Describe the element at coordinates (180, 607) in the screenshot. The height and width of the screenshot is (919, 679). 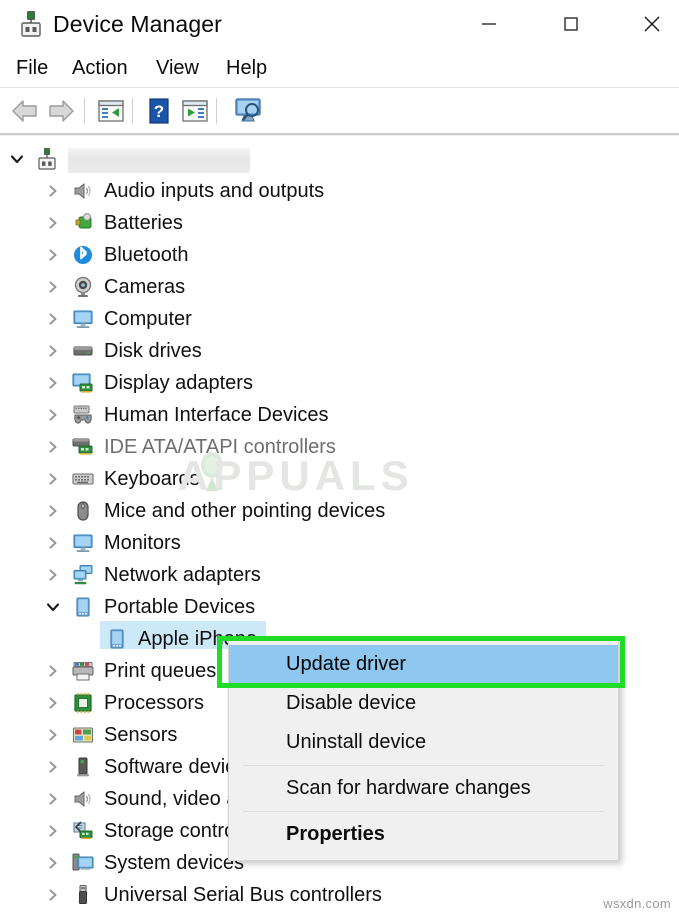
I see `tree-item-label: Portable Devices` at that location.